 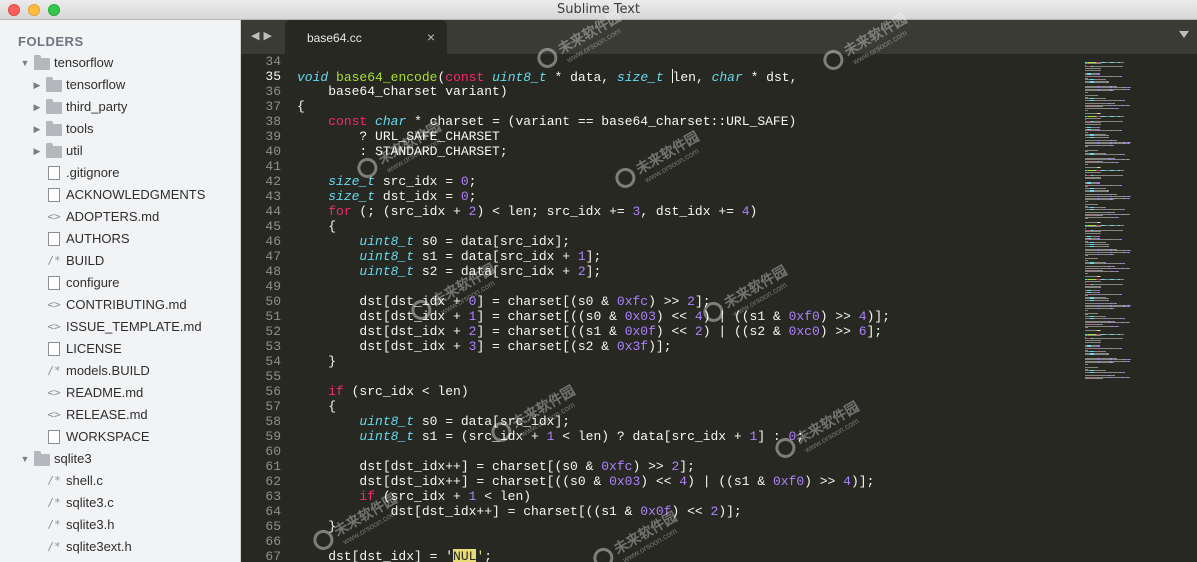 I want to click on sidebar-item: <> ADOPTERS.md, so click(x=120, y=217).